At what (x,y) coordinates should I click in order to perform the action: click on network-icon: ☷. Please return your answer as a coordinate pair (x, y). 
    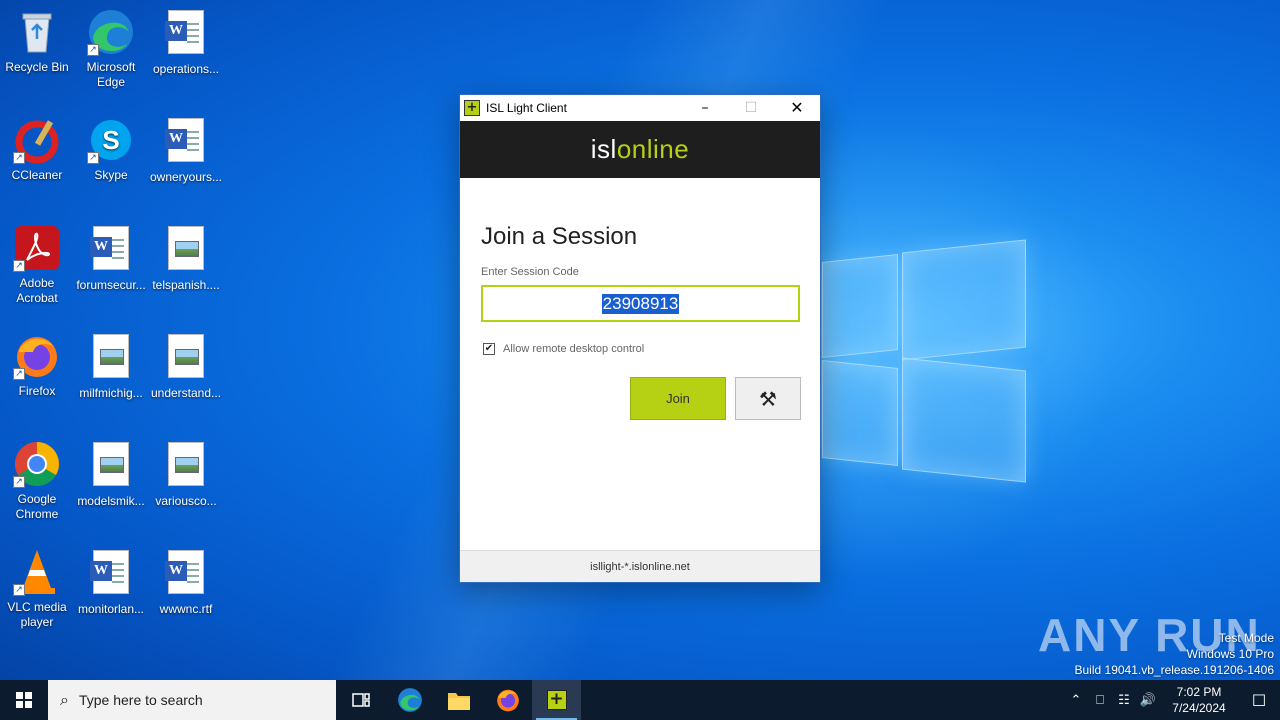
    Looking at the image, I should click on (1124, 700).